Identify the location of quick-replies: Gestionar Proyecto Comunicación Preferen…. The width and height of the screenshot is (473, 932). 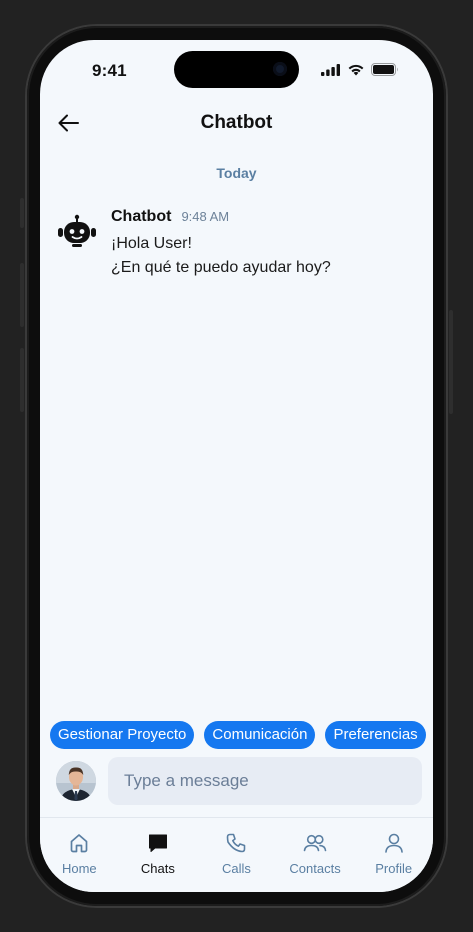
(238, 735).